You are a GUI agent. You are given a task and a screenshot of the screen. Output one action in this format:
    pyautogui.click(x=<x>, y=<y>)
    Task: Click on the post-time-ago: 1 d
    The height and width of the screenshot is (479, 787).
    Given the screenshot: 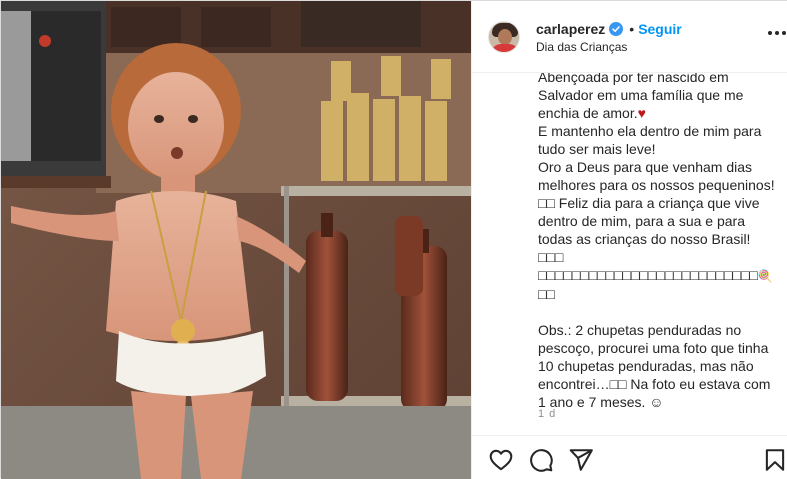 What is the action you would take?
    pyautogui.click(x=547, y=414)
    